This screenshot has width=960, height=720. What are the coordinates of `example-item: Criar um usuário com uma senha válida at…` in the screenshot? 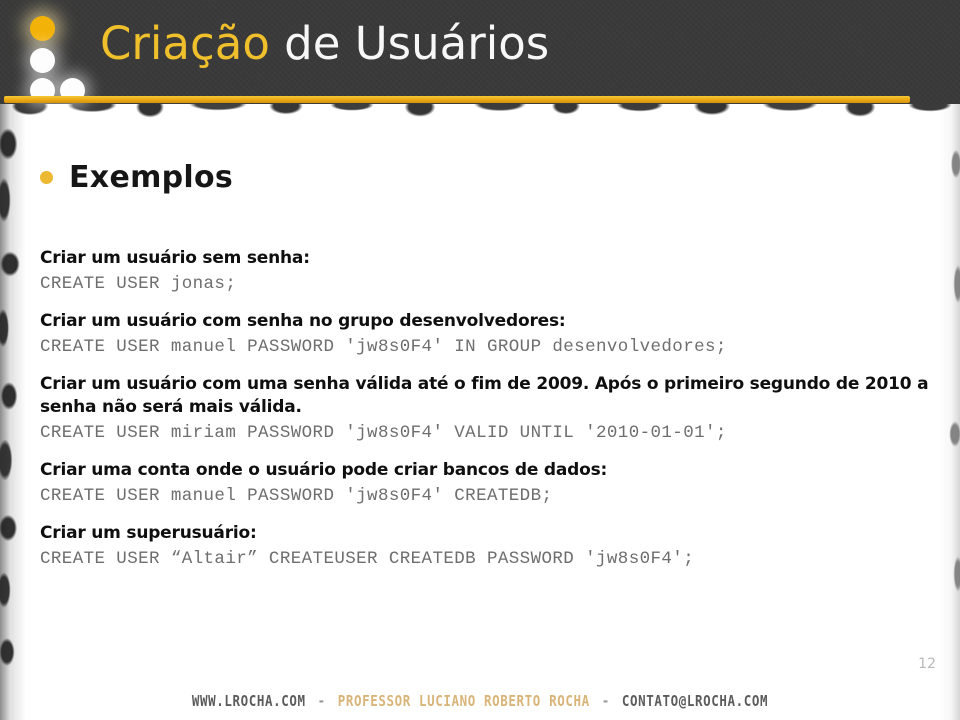 It's located at (490, 409).